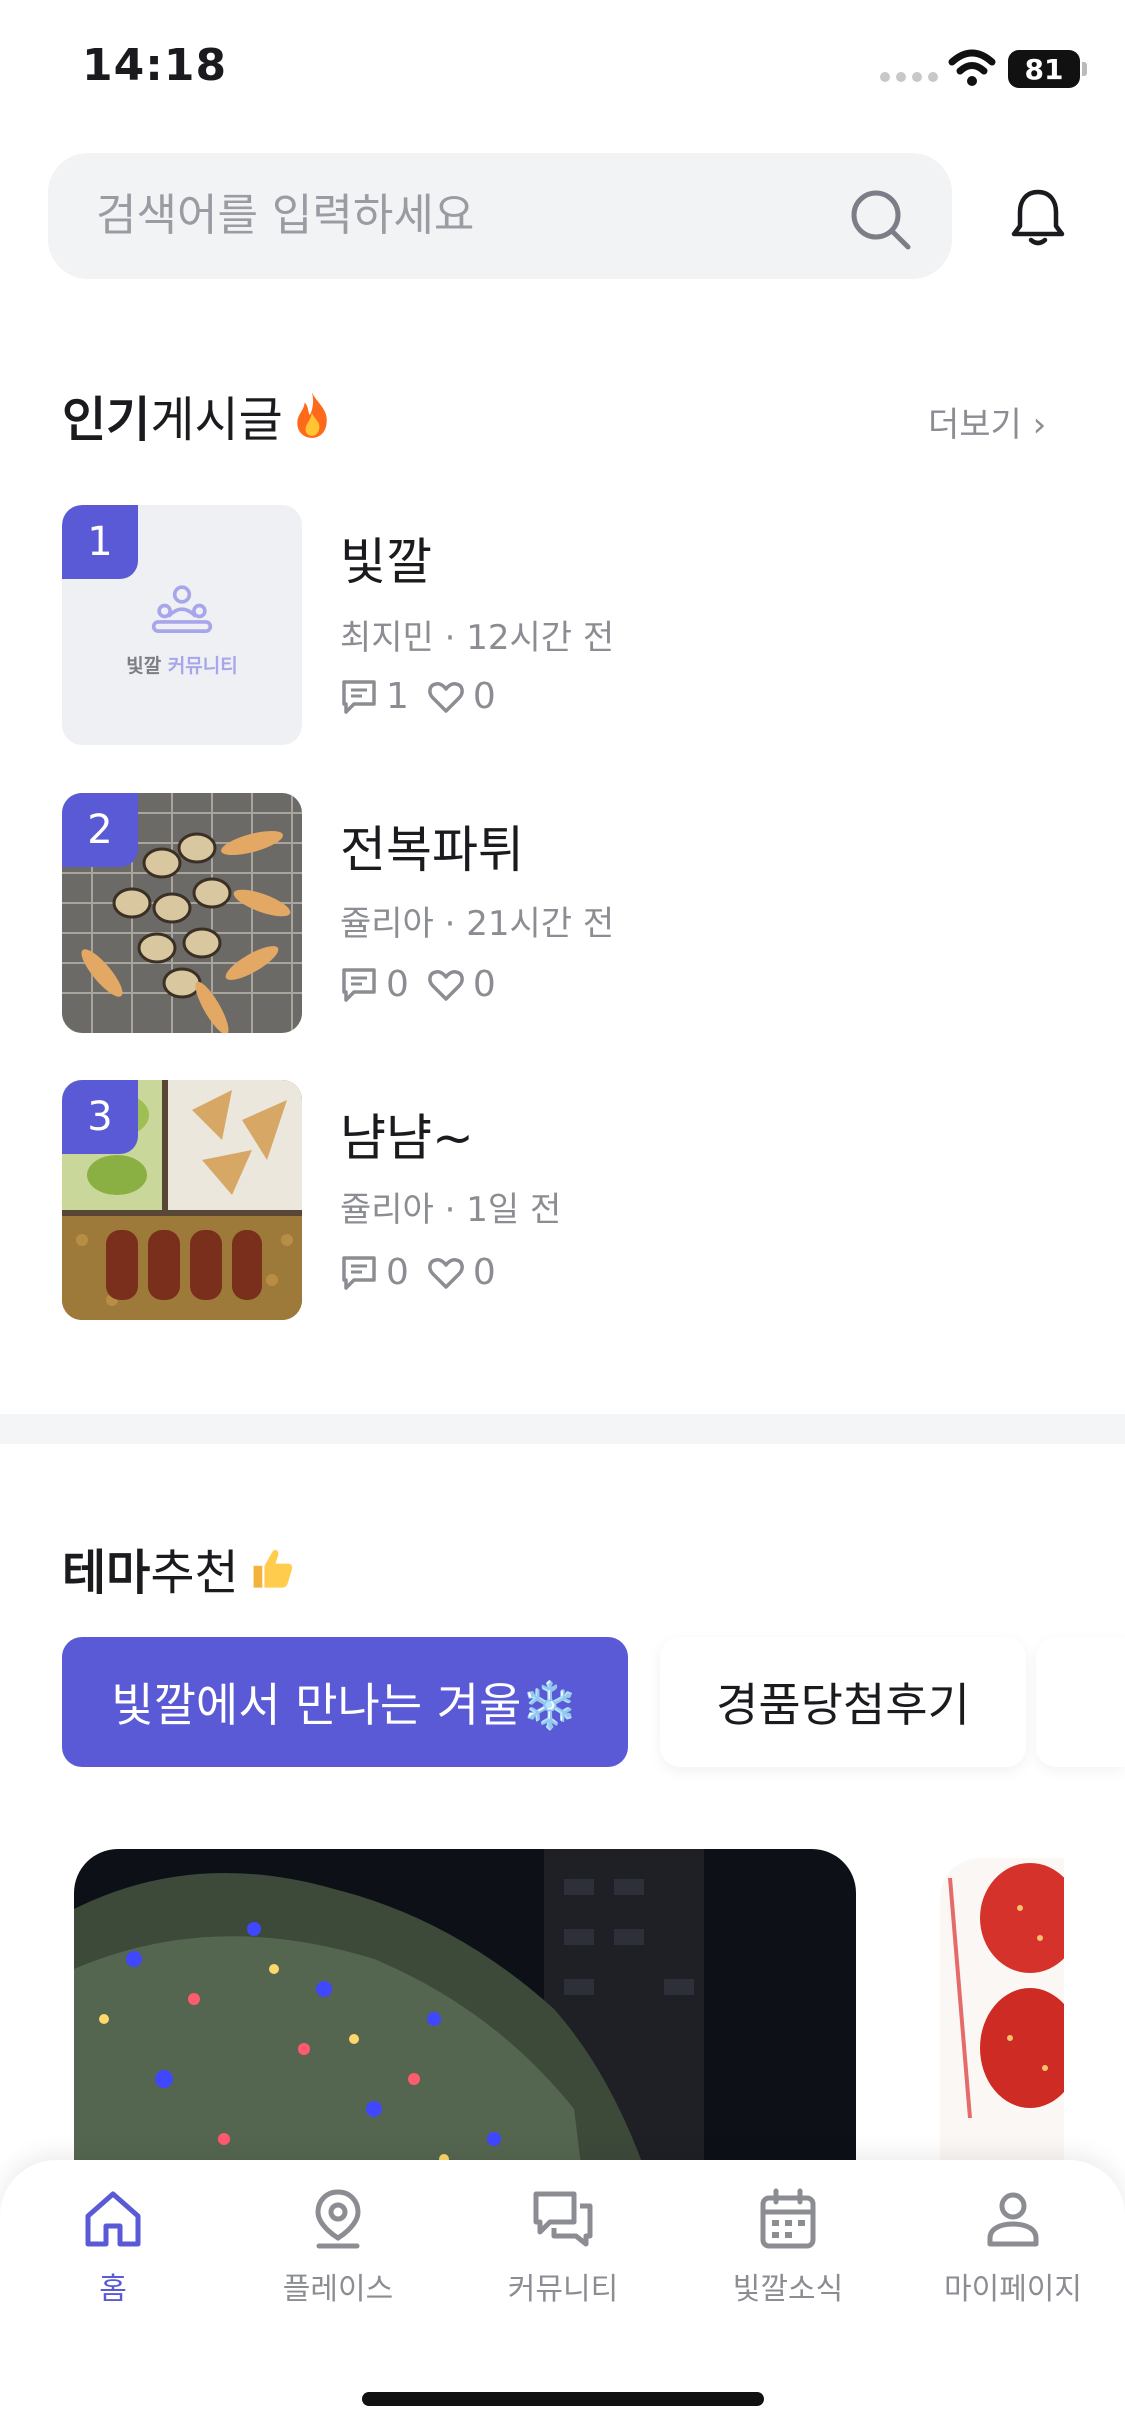 The image size is (1125, 2436). What do you see at coordinates (106, 1573) in the screenshot?
I see `theme-title-bold: 테마` at bounding box center [106, 1573].